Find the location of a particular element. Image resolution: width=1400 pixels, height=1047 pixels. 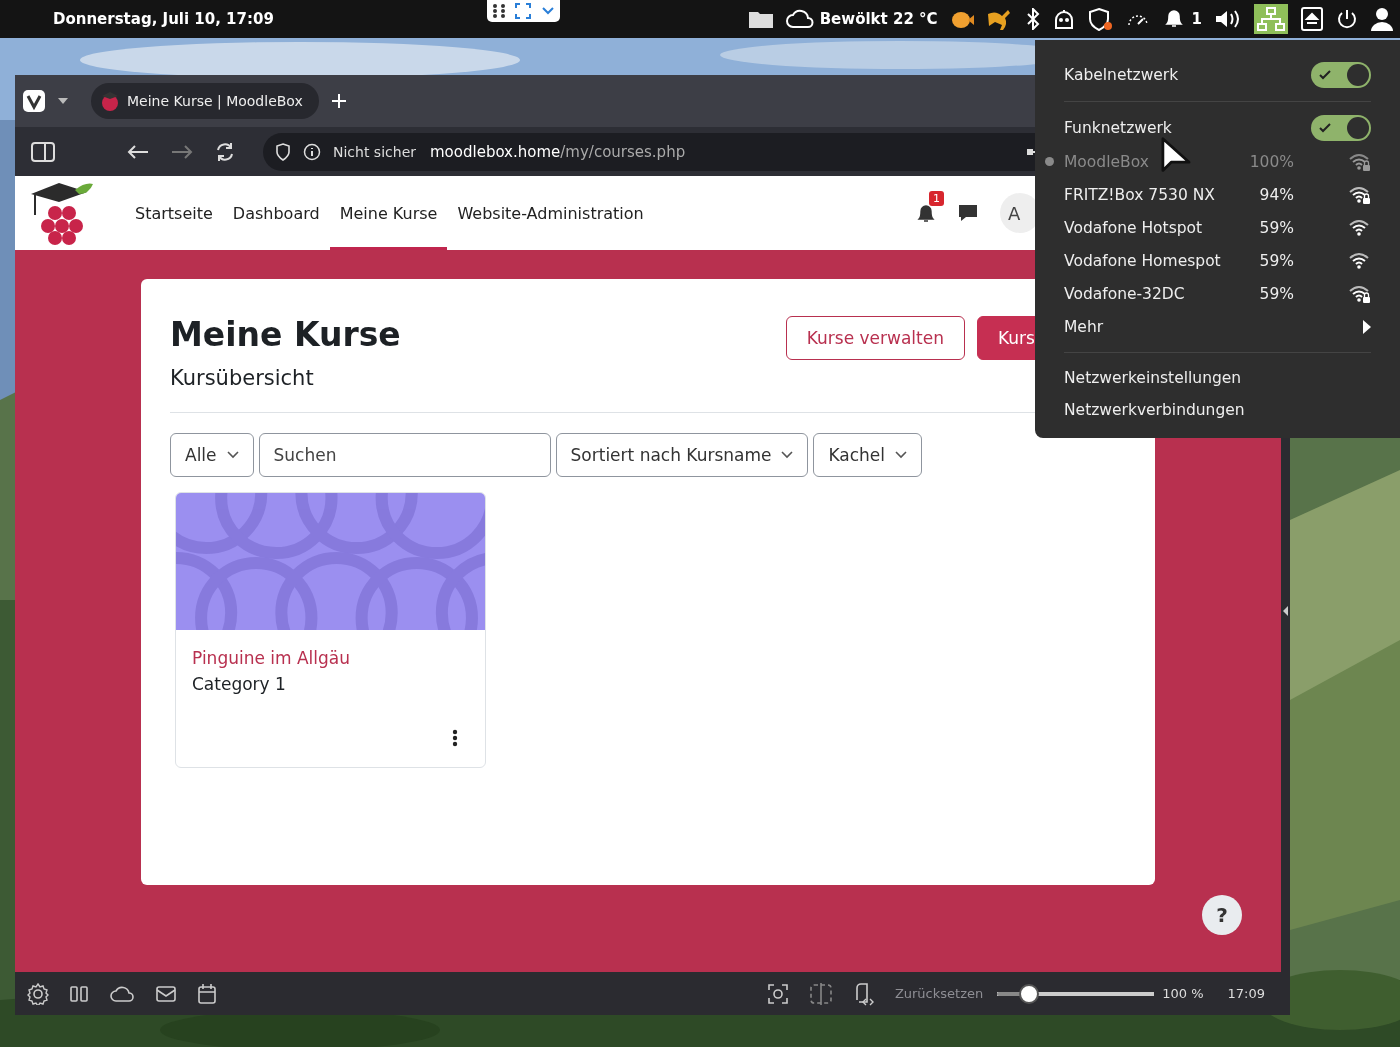

nav-link: Dashboard is located at coordinates (276, 213).